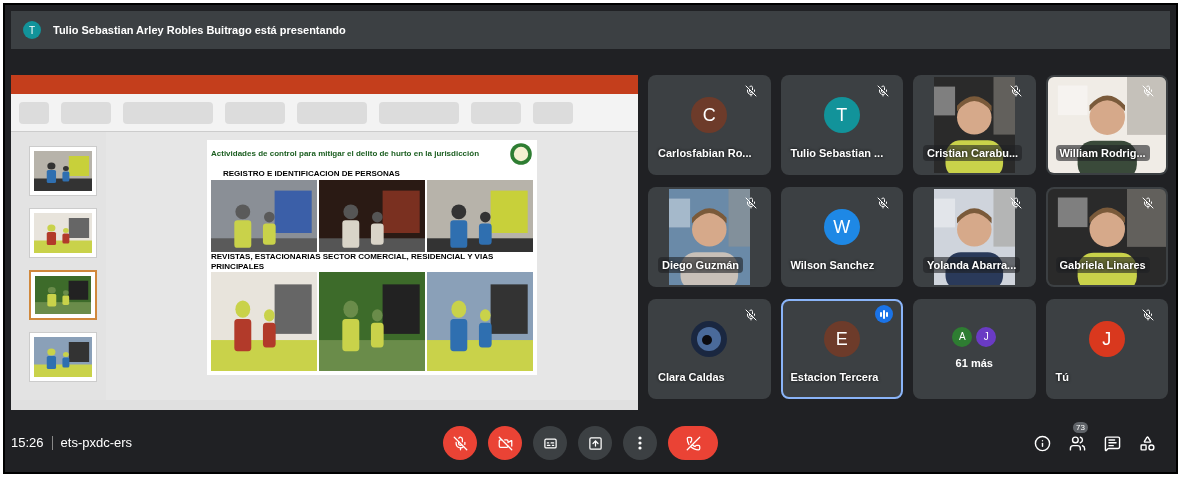  Describe the element at coordinates (1042, 443) in the screenshot. I see `info-button` at that location.